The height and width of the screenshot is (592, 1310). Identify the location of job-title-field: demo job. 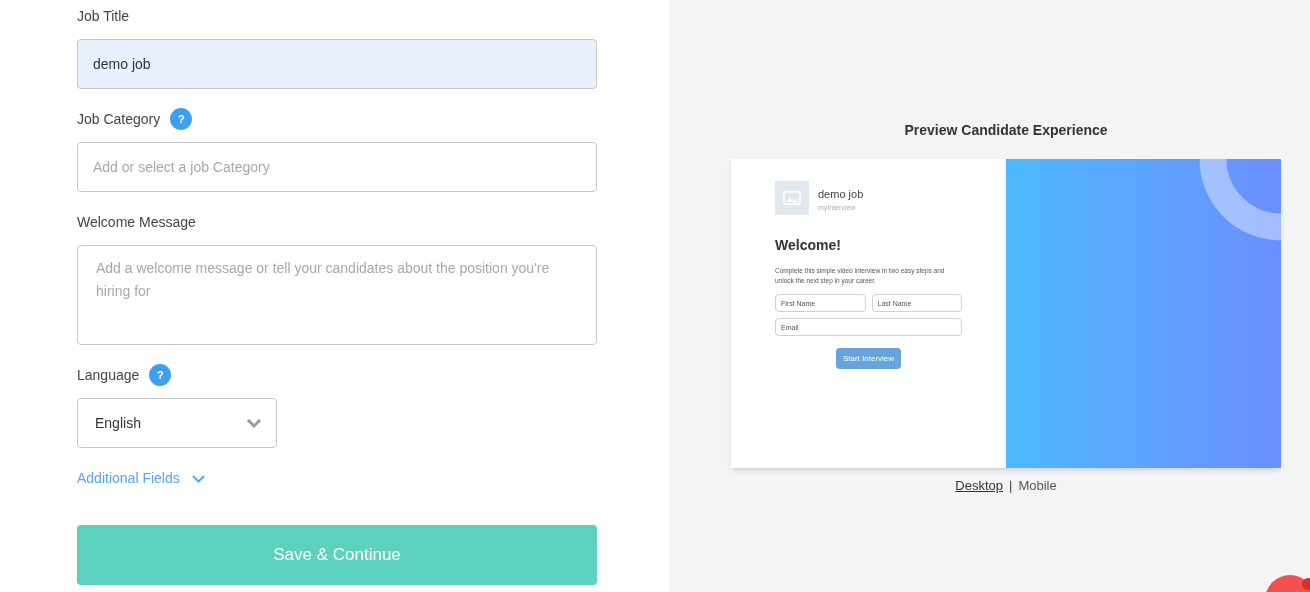
(337, 64).